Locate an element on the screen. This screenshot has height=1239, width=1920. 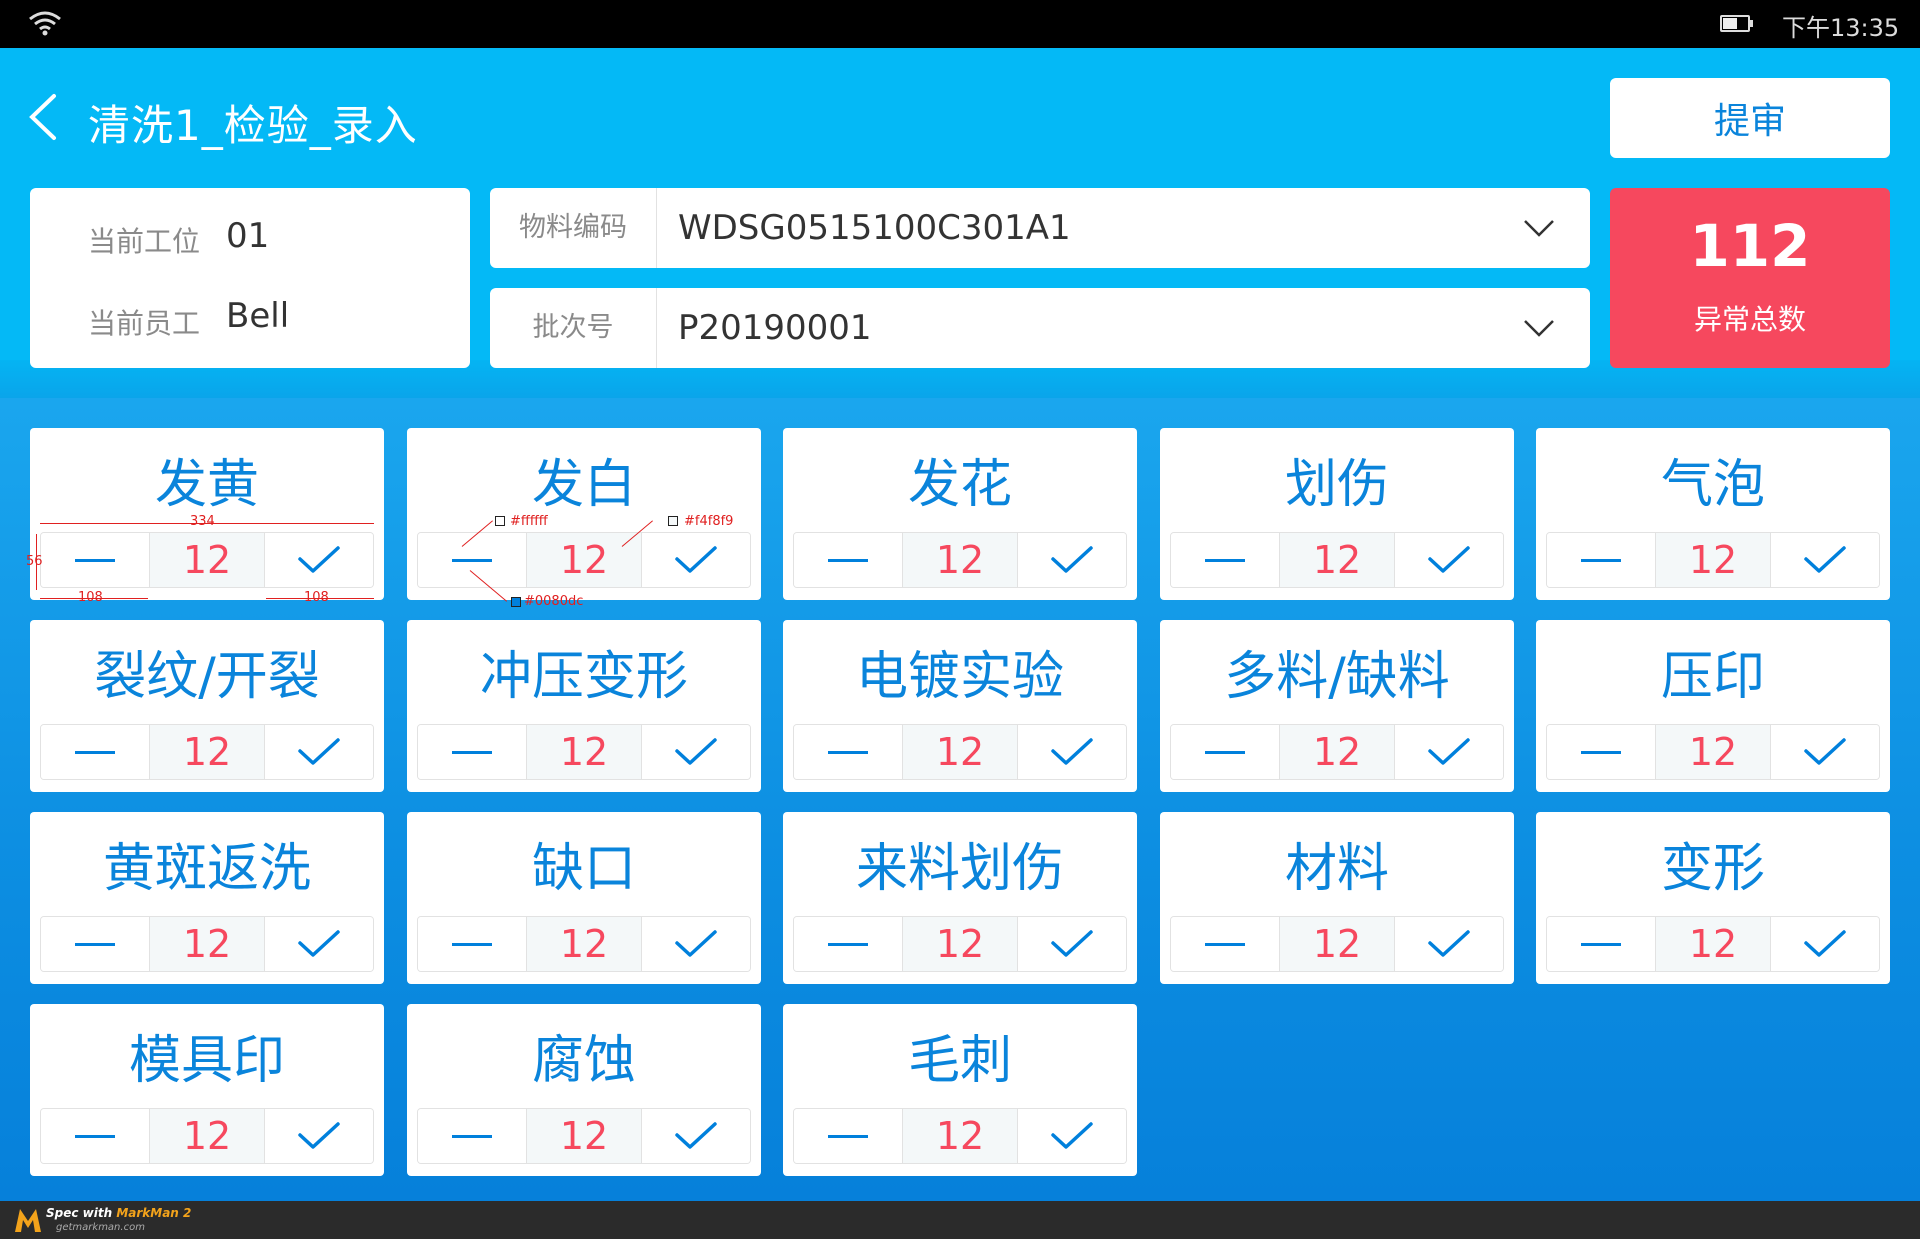
defect-name: 毛刺 is located at coordinates (959, 1061).